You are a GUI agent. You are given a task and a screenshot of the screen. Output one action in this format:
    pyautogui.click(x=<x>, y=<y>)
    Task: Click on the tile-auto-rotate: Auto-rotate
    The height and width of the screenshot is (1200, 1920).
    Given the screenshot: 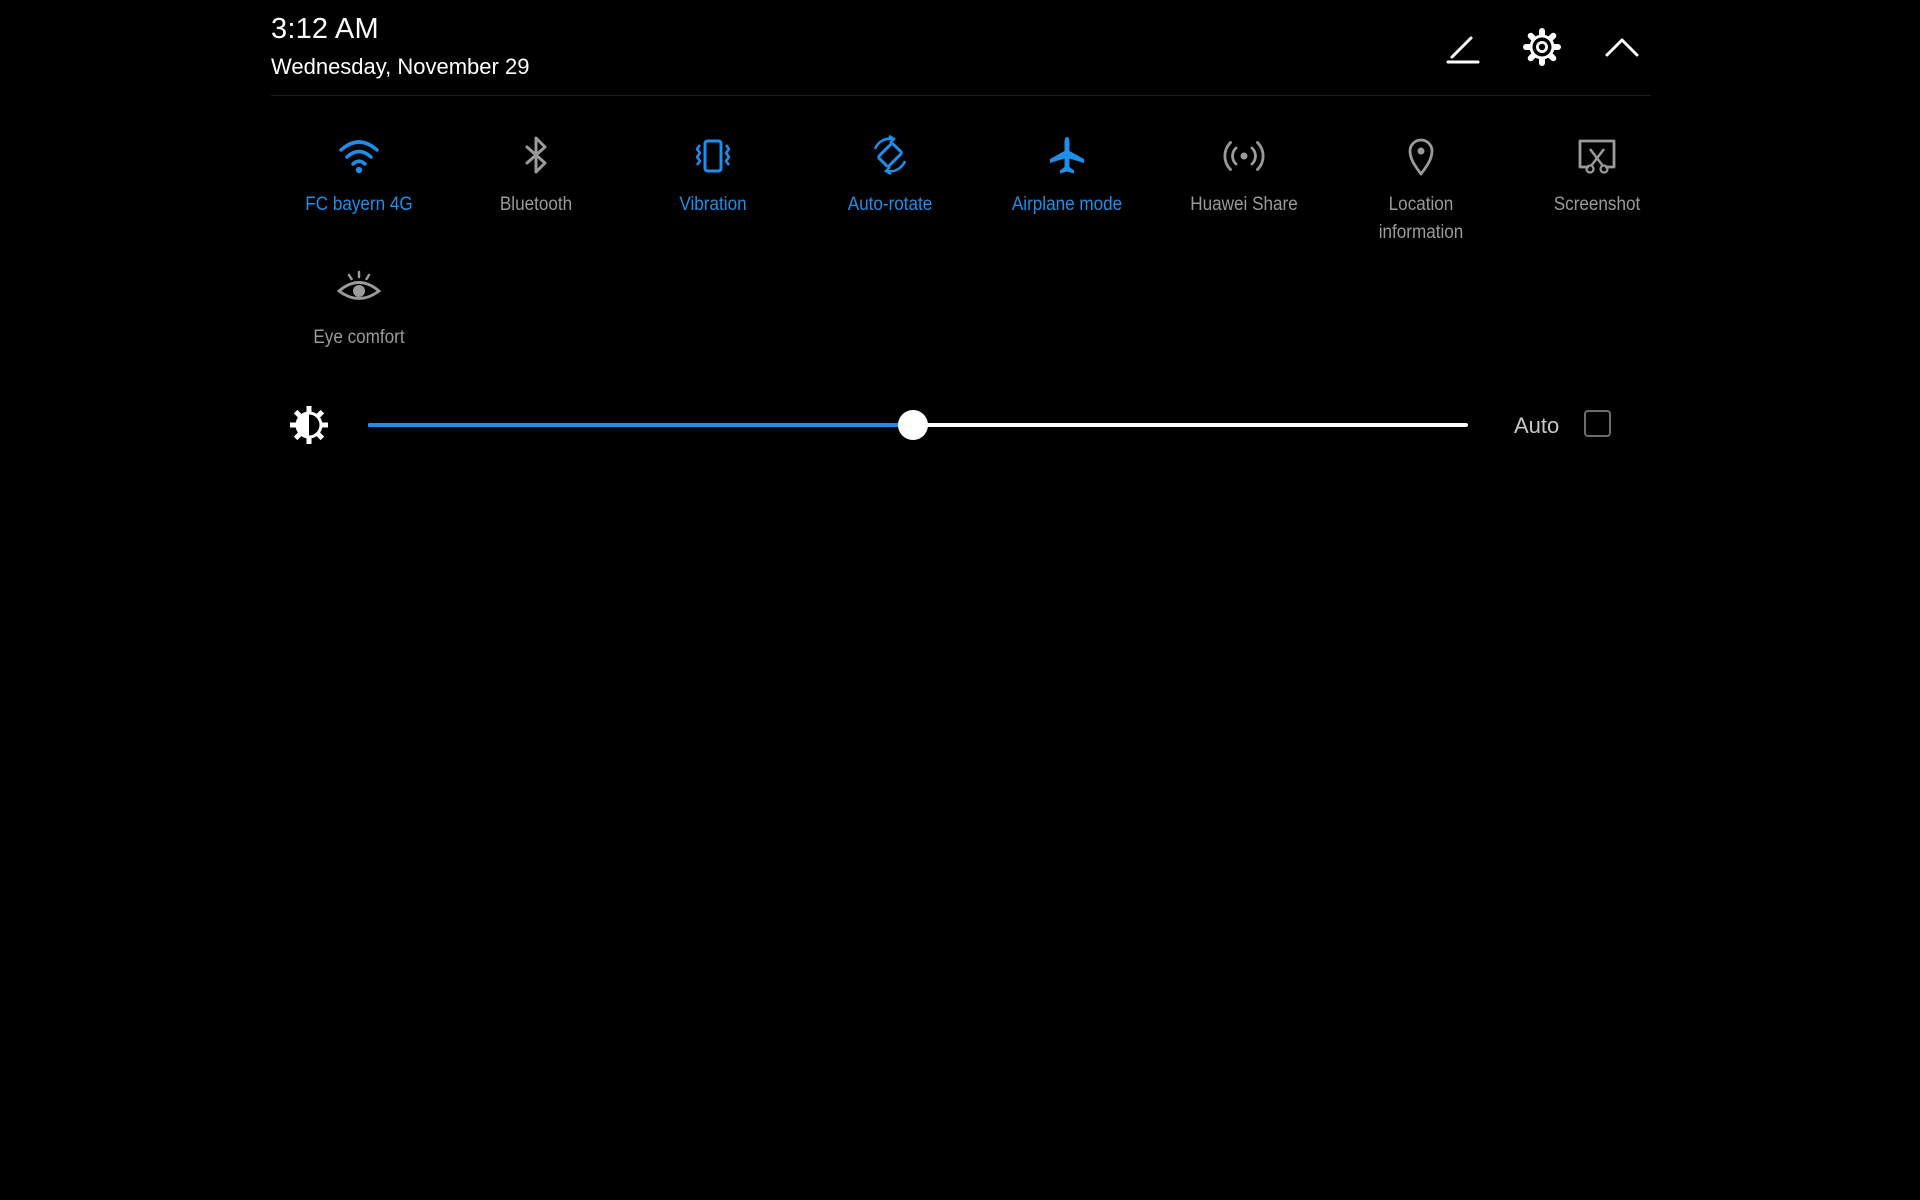 What is the action you would take?
    pyautogui.click(x=890, y=176)
    